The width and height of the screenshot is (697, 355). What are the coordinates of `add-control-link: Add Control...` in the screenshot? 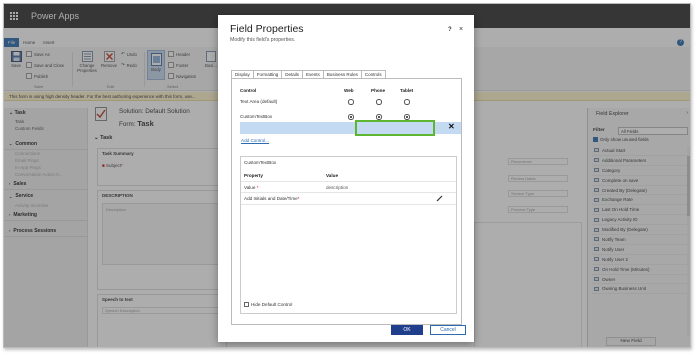 It's located at (255, 140).